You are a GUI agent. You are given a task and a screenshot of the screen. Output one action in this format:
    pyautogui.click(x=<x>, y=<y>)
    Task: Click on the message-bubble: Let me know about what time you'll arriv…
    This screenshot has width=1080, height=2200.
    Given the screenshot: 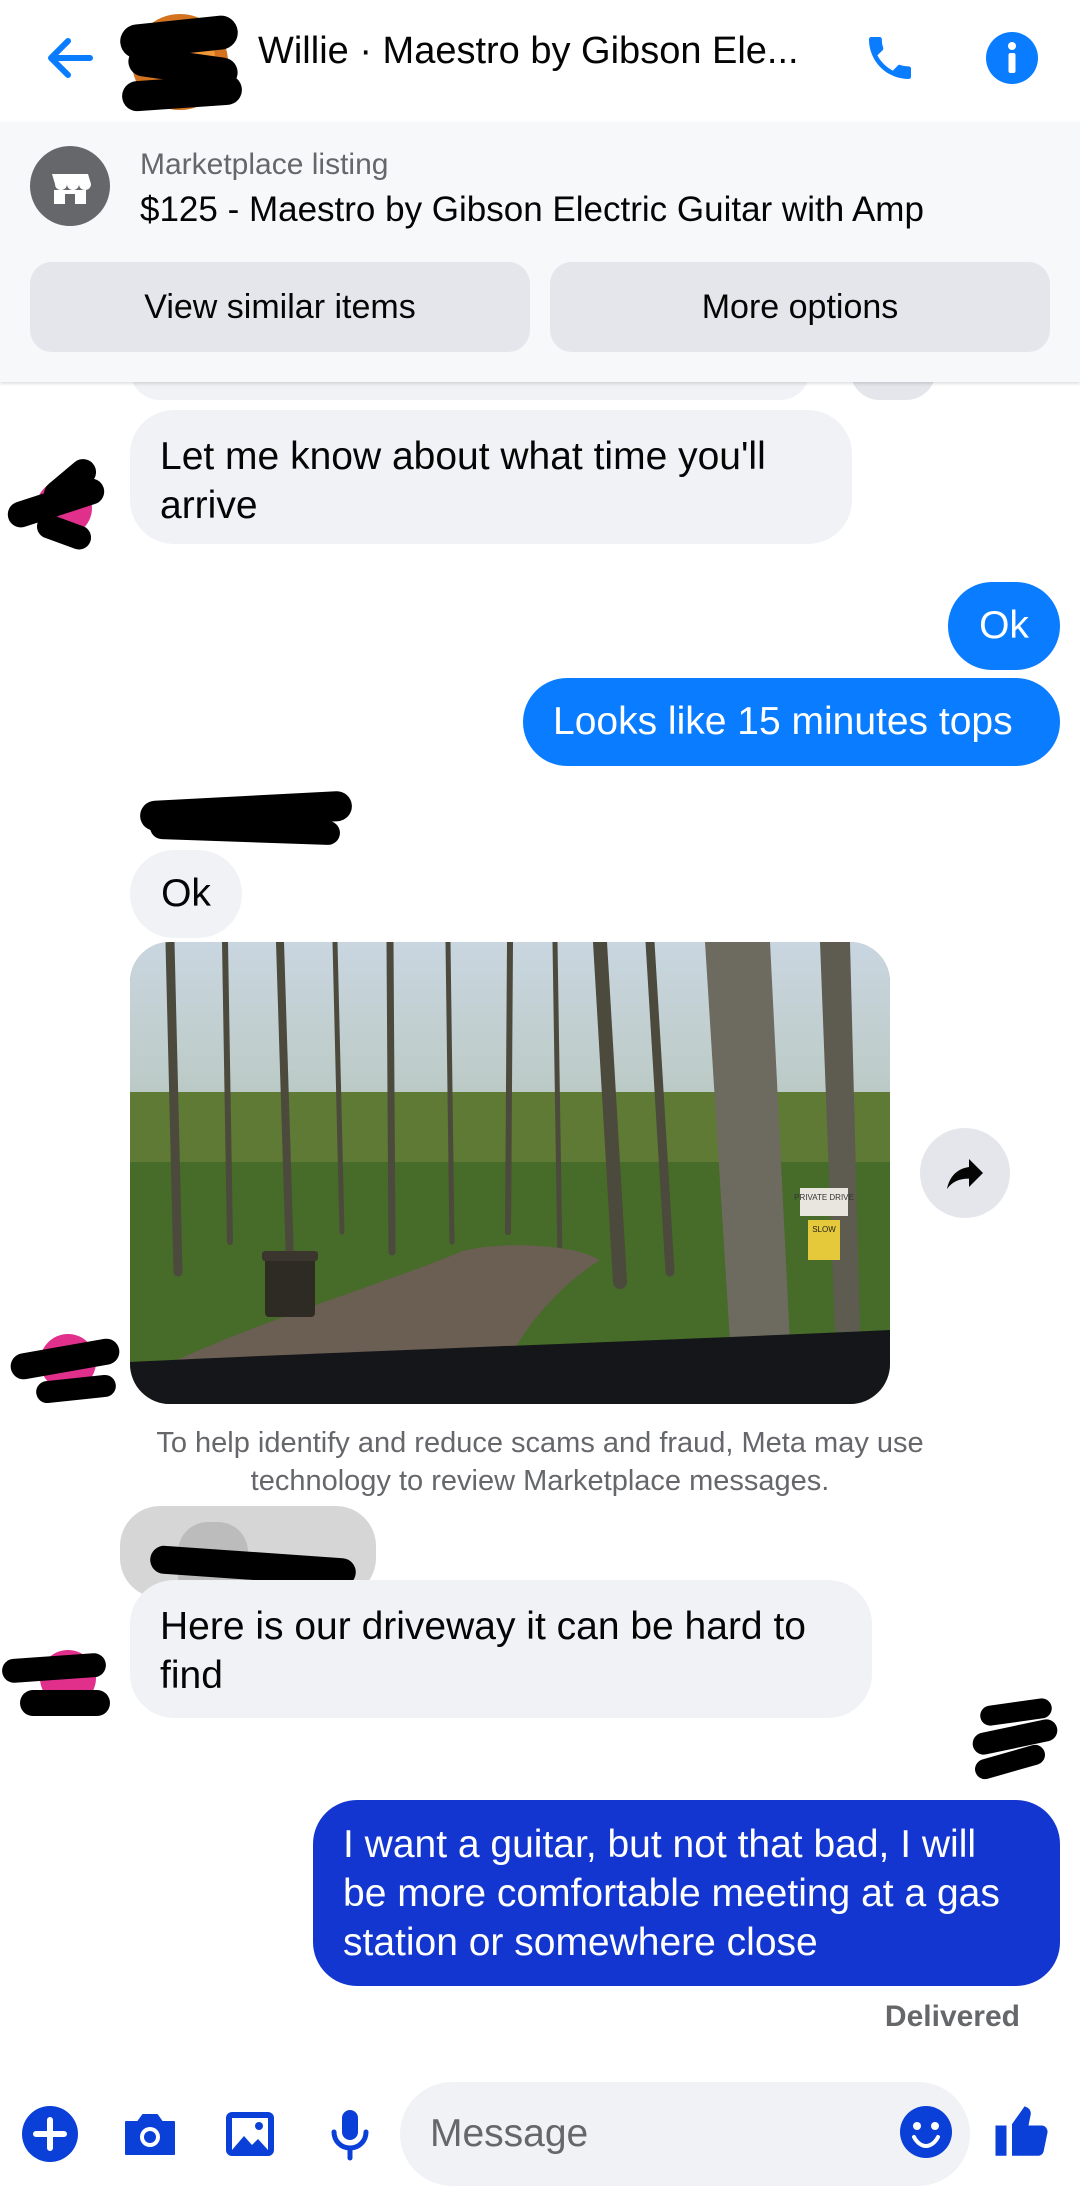 What is the action you would take?
    pyautogui.click(x=491, y=477)
    